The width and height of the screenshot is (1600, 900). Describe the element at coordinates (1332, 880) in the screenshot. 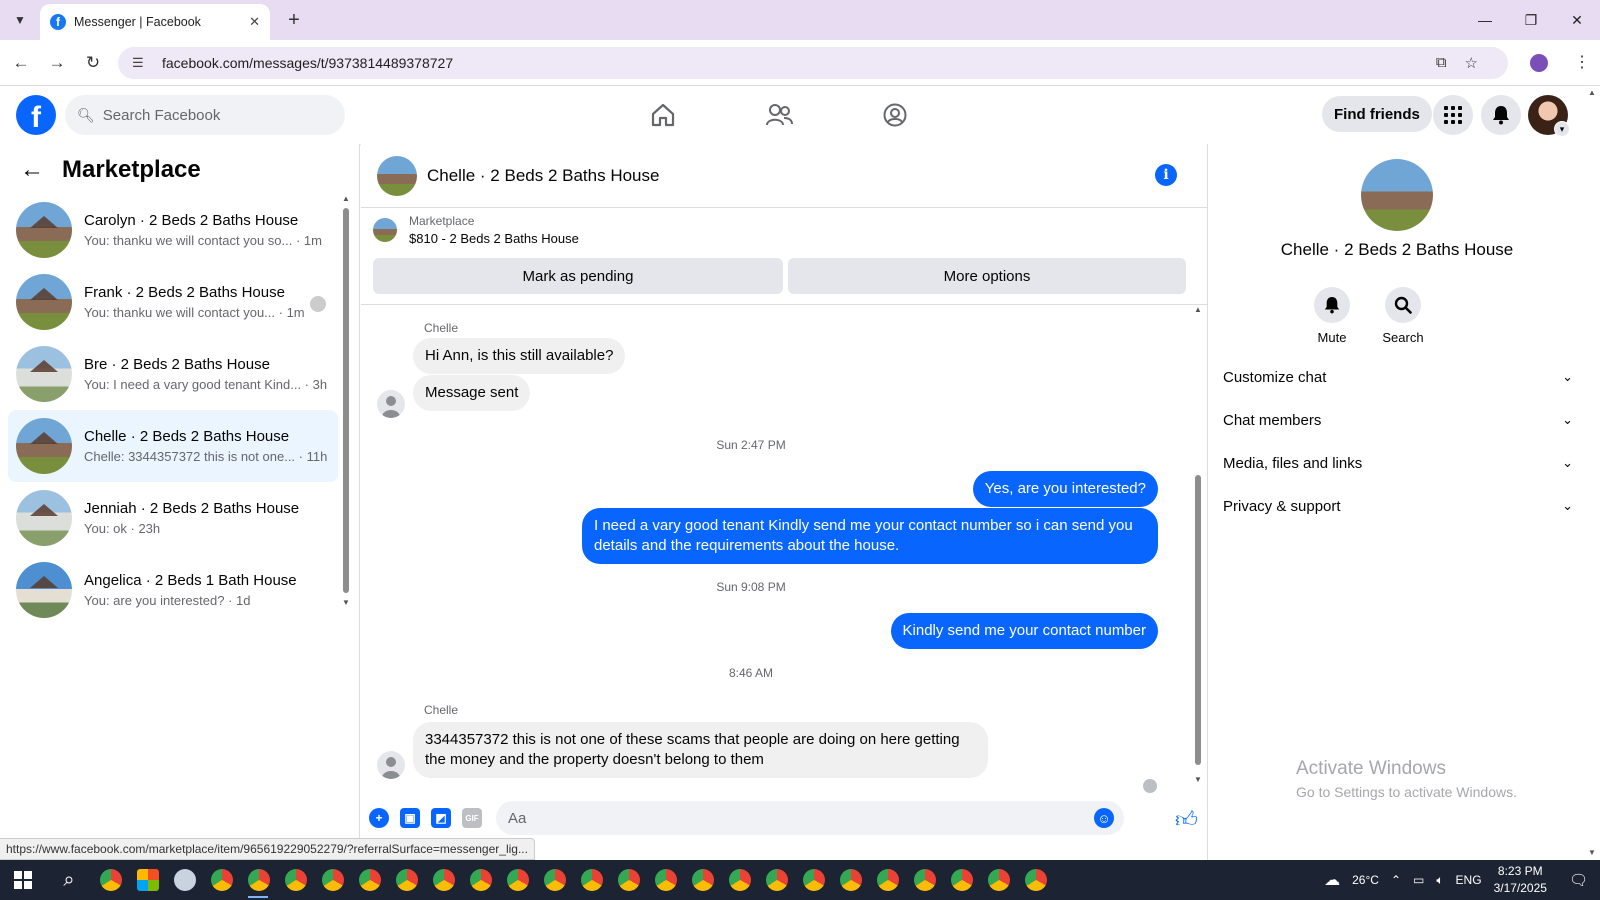

I see `weather-icon: ☁` at that location.